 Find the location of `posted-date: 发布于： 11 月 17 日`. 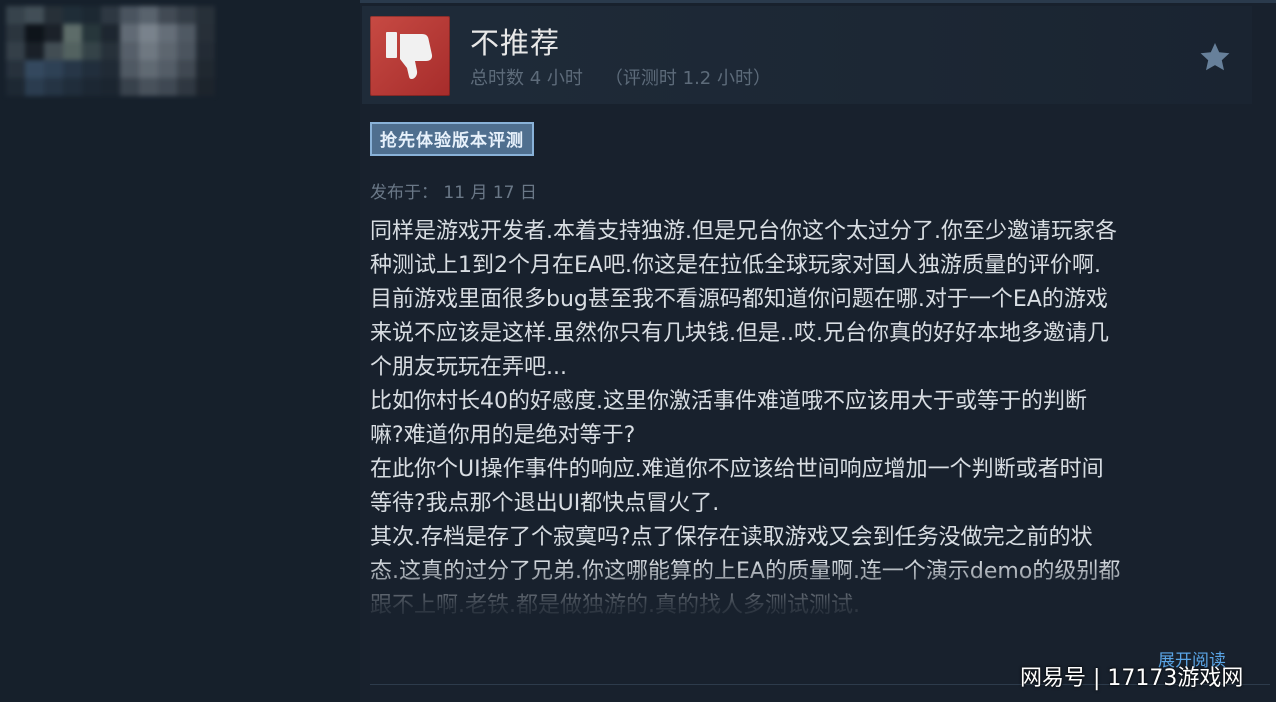

posted-date: 发布于： 11 月 17 日 is located at coordinates (453, 193).